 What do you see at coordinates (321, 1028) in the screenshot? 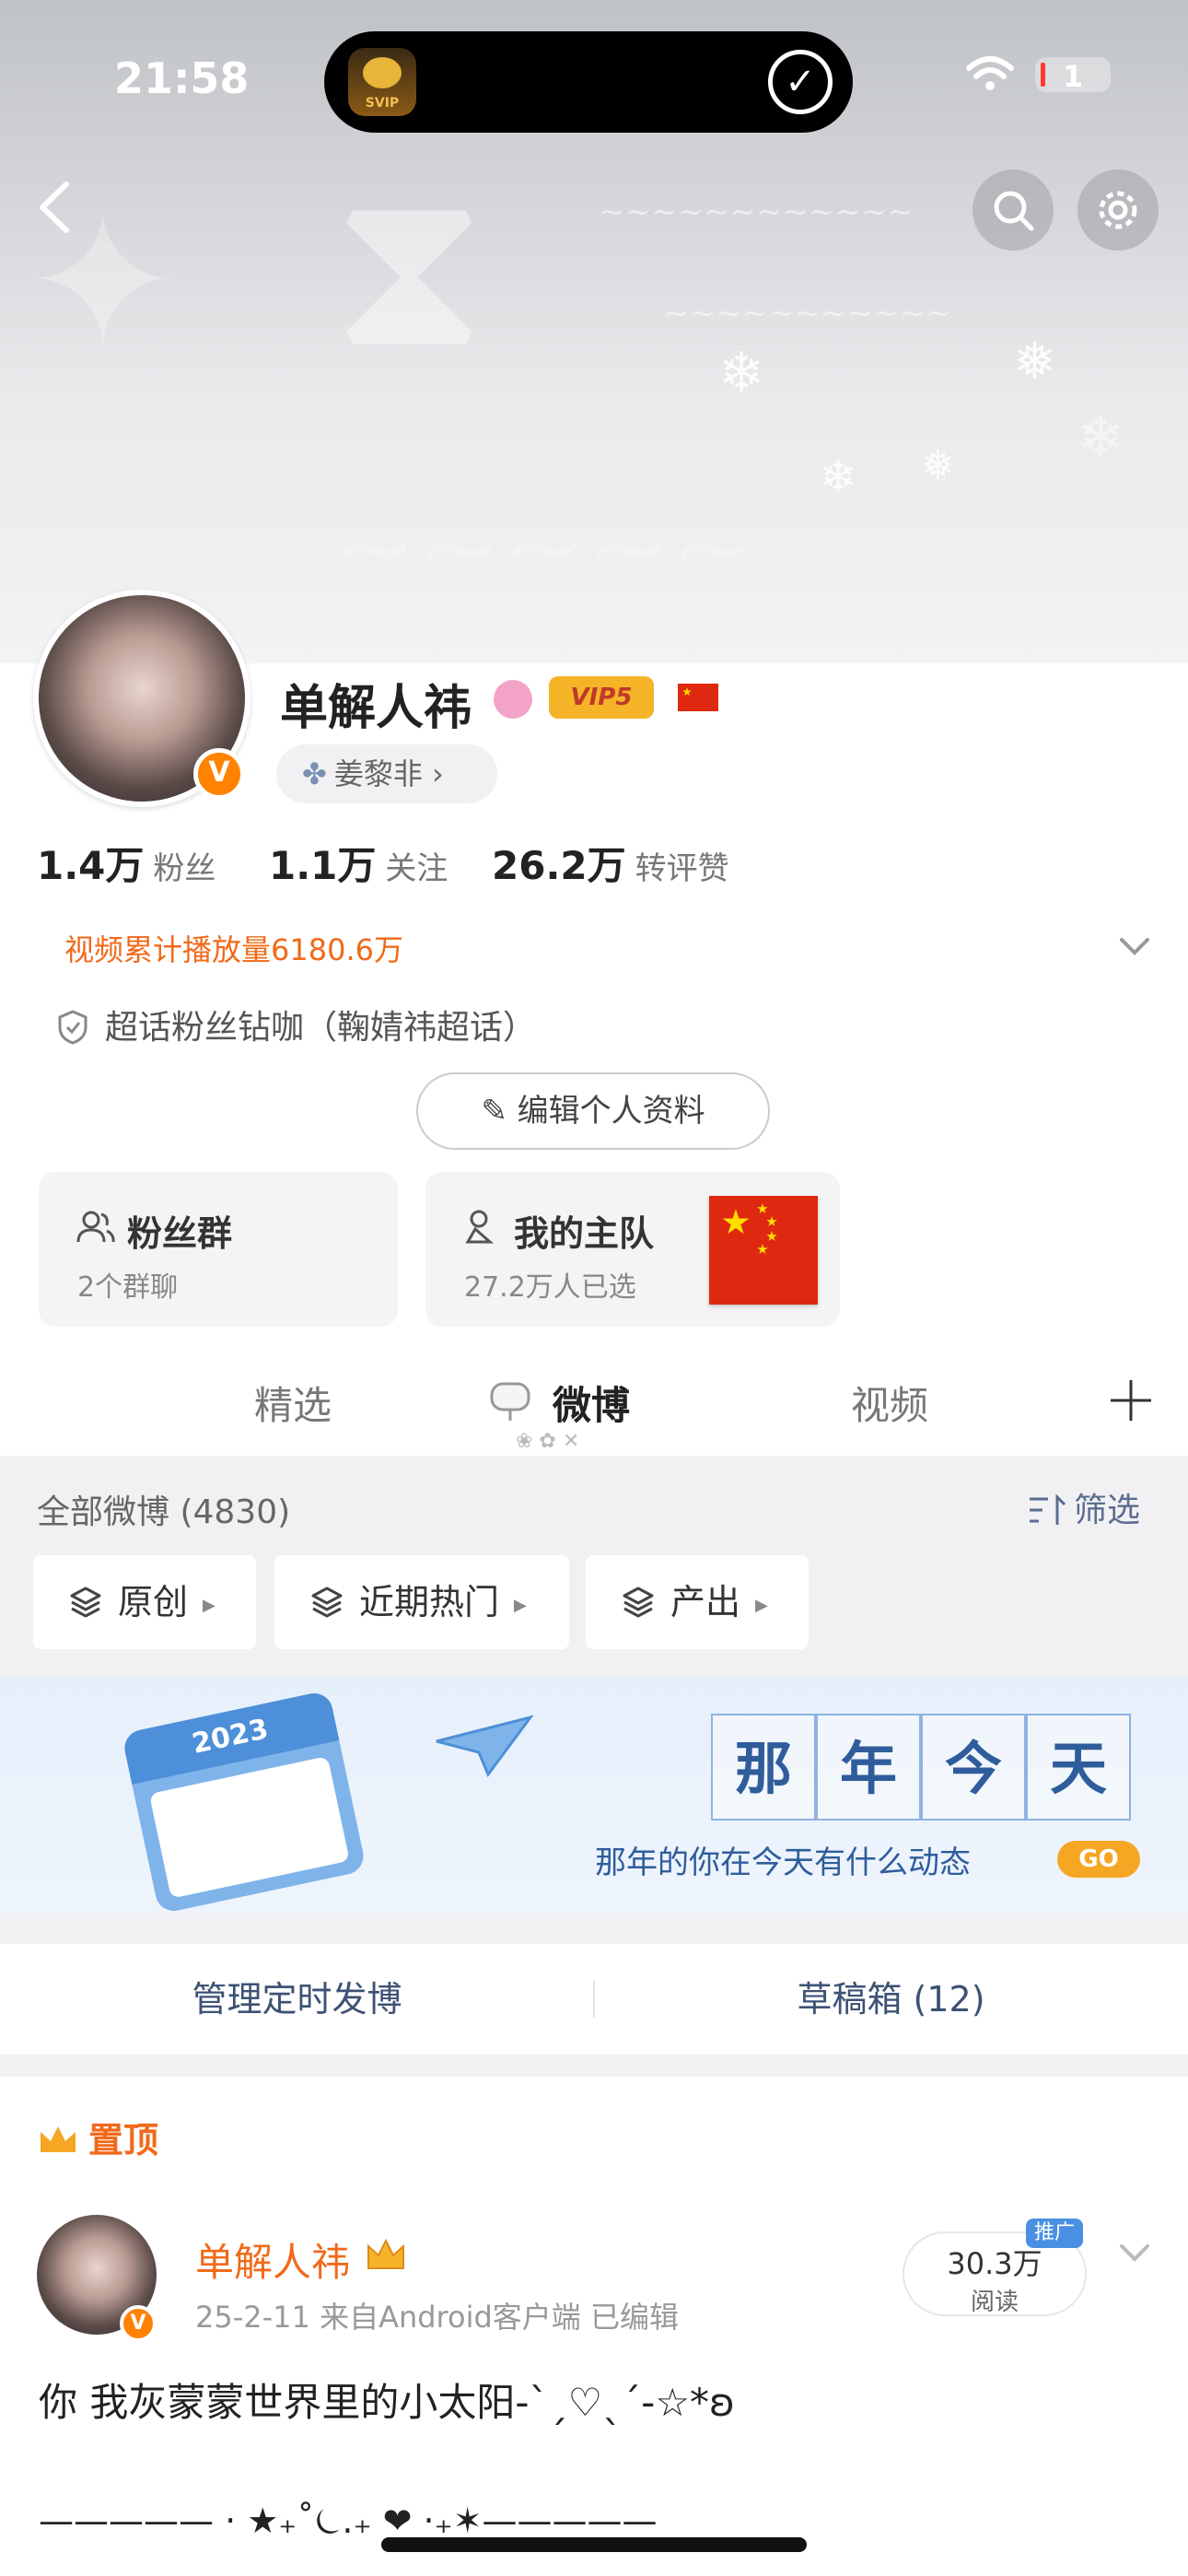
I see `supertopic-label: 超话粉丝钻咖（鞠婧祎超话）` at bounding box center [321, 1028].